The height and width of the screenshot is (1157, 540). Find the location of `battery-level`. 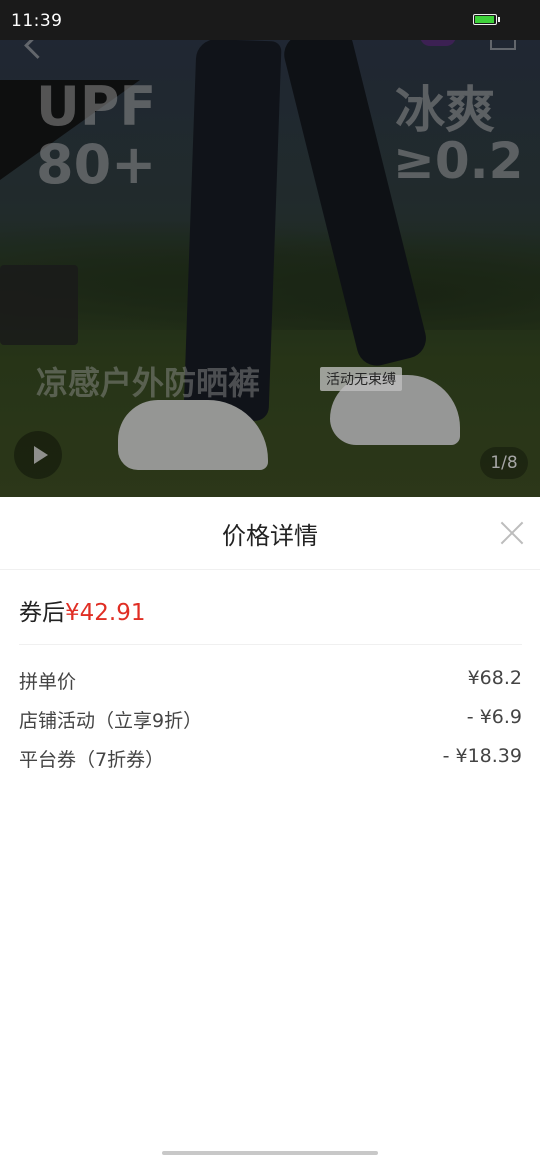

battery-level is located at coordinates (484, 19).